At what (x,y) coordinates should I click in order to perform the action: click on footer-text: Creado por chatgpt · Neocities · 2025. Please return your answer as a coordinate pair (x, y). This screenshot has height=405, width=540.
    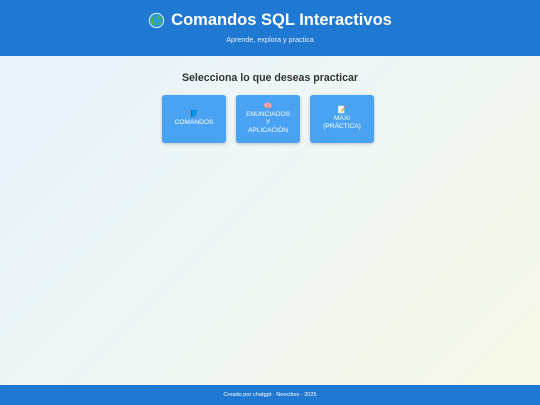
    Looking at the image, I should click on (270, 395).